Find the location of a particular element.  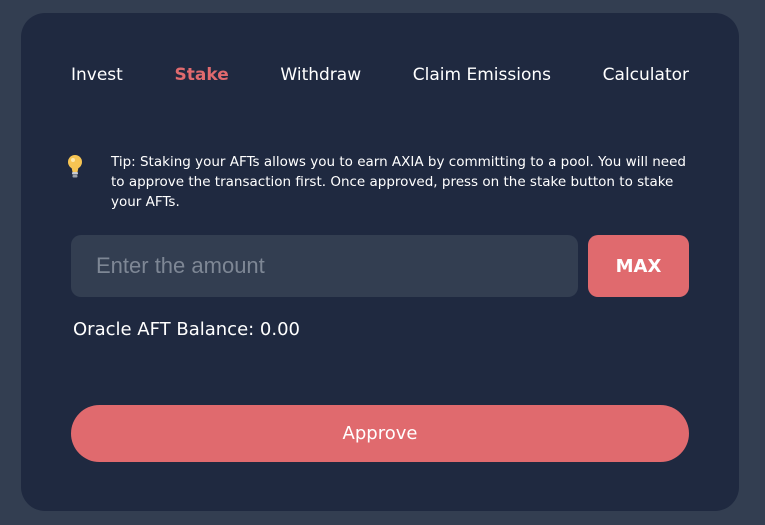

aft-balance: Oracle AFT Balance: 0.00 is located at coordinates (187, 329).